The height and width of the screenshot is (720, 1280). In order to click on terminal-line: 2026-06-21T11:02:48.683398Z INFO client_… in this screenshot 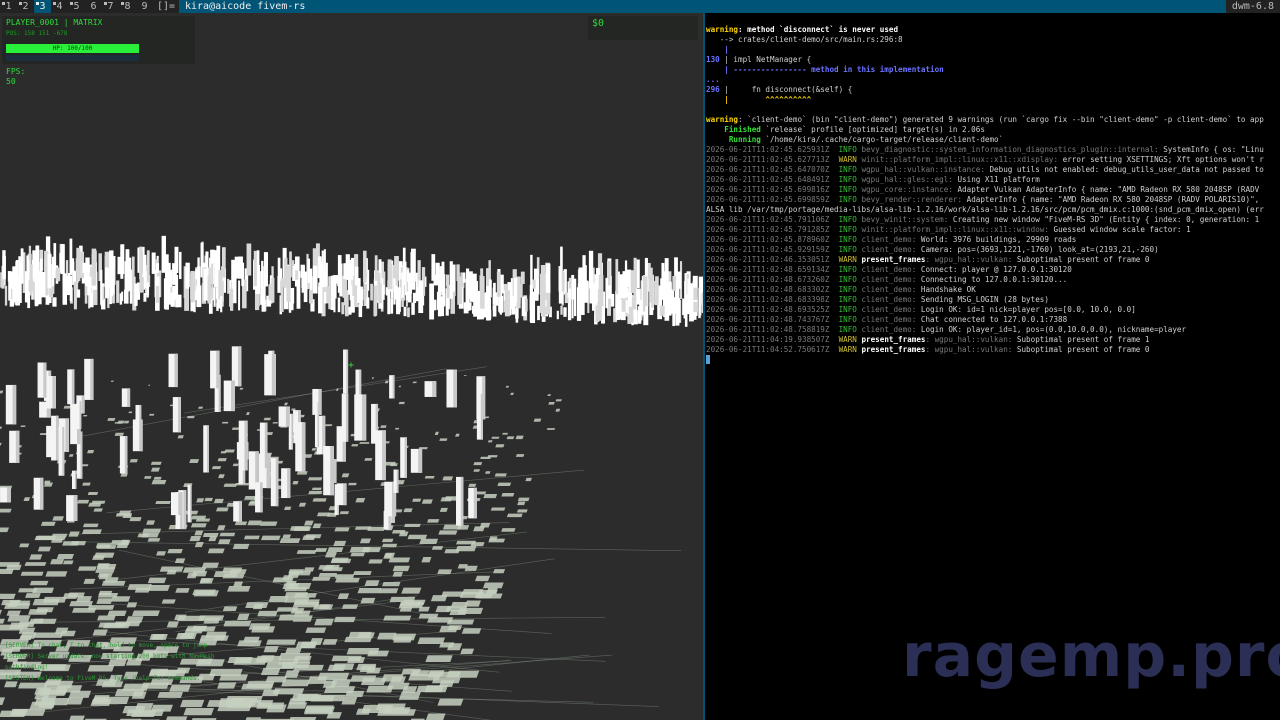, I will do `click(993, 300)`.